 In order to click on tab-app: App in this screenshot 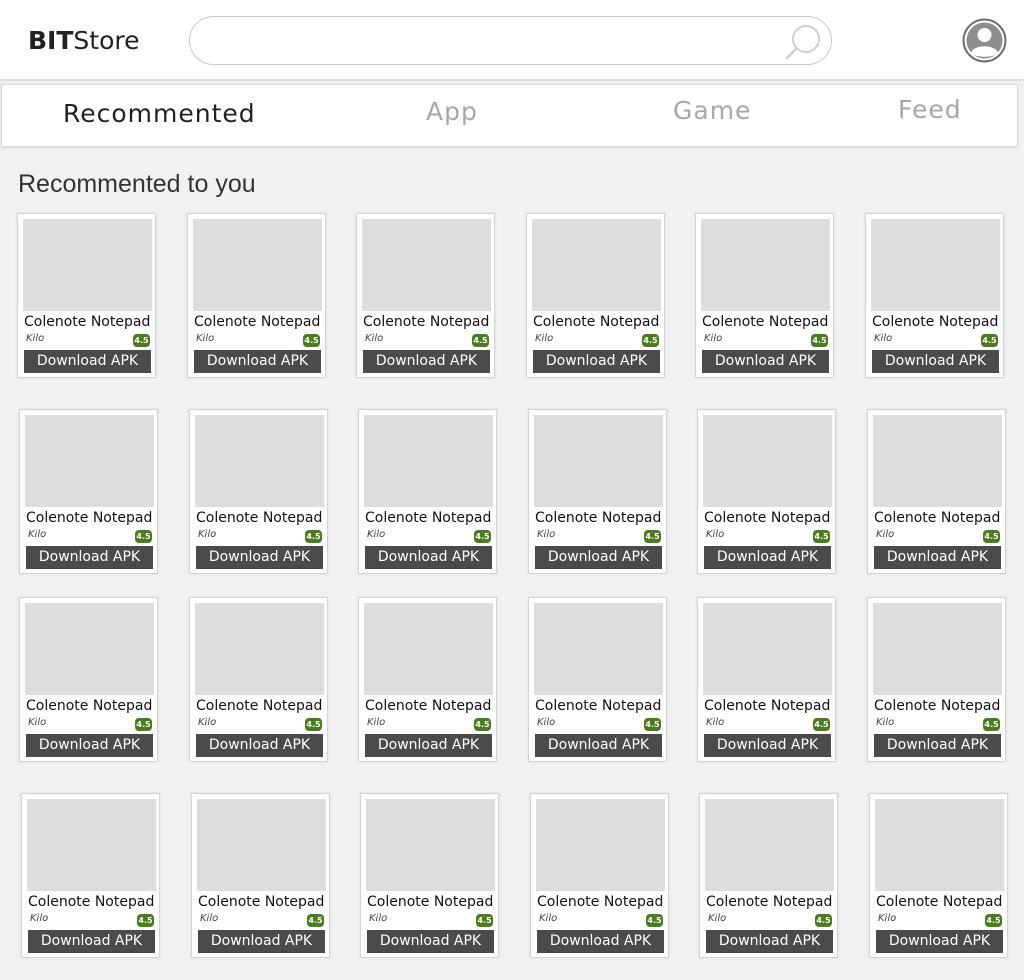, I will do `click(452, 111)`.